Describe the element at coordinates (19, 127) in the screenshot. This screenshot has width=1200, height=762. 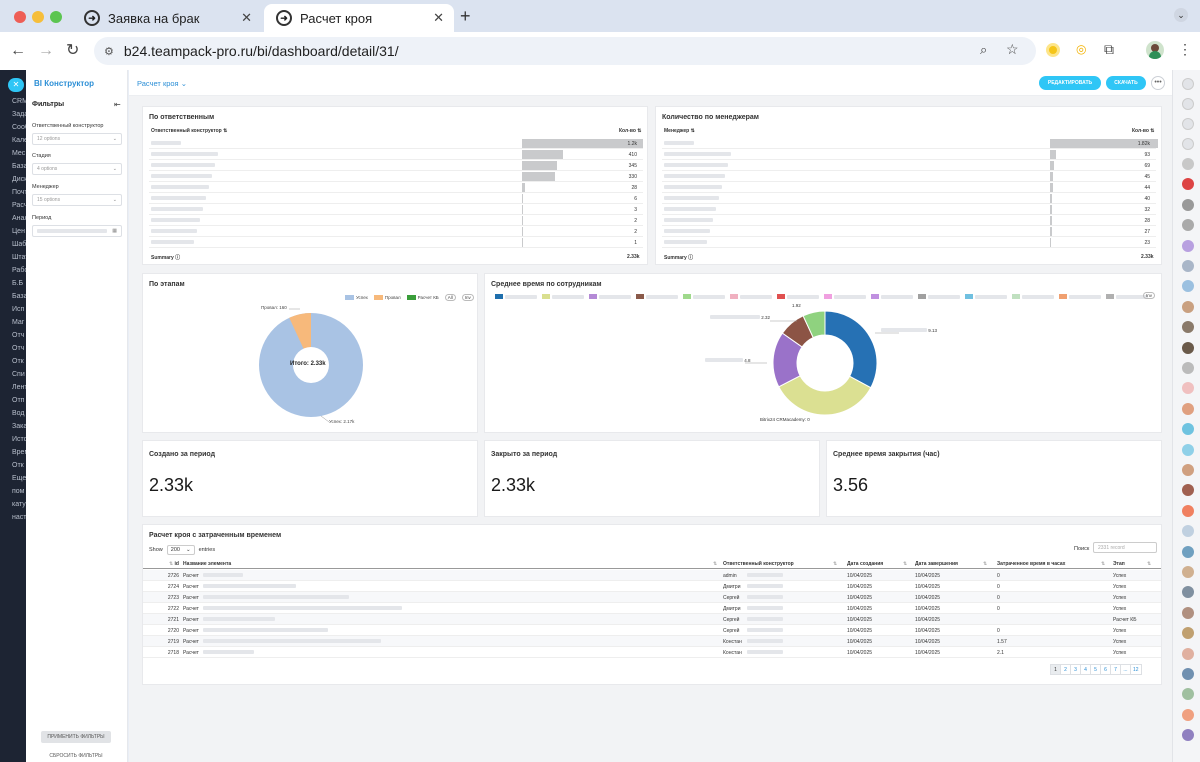
I see `left-menu-item: Сооб` at that location.